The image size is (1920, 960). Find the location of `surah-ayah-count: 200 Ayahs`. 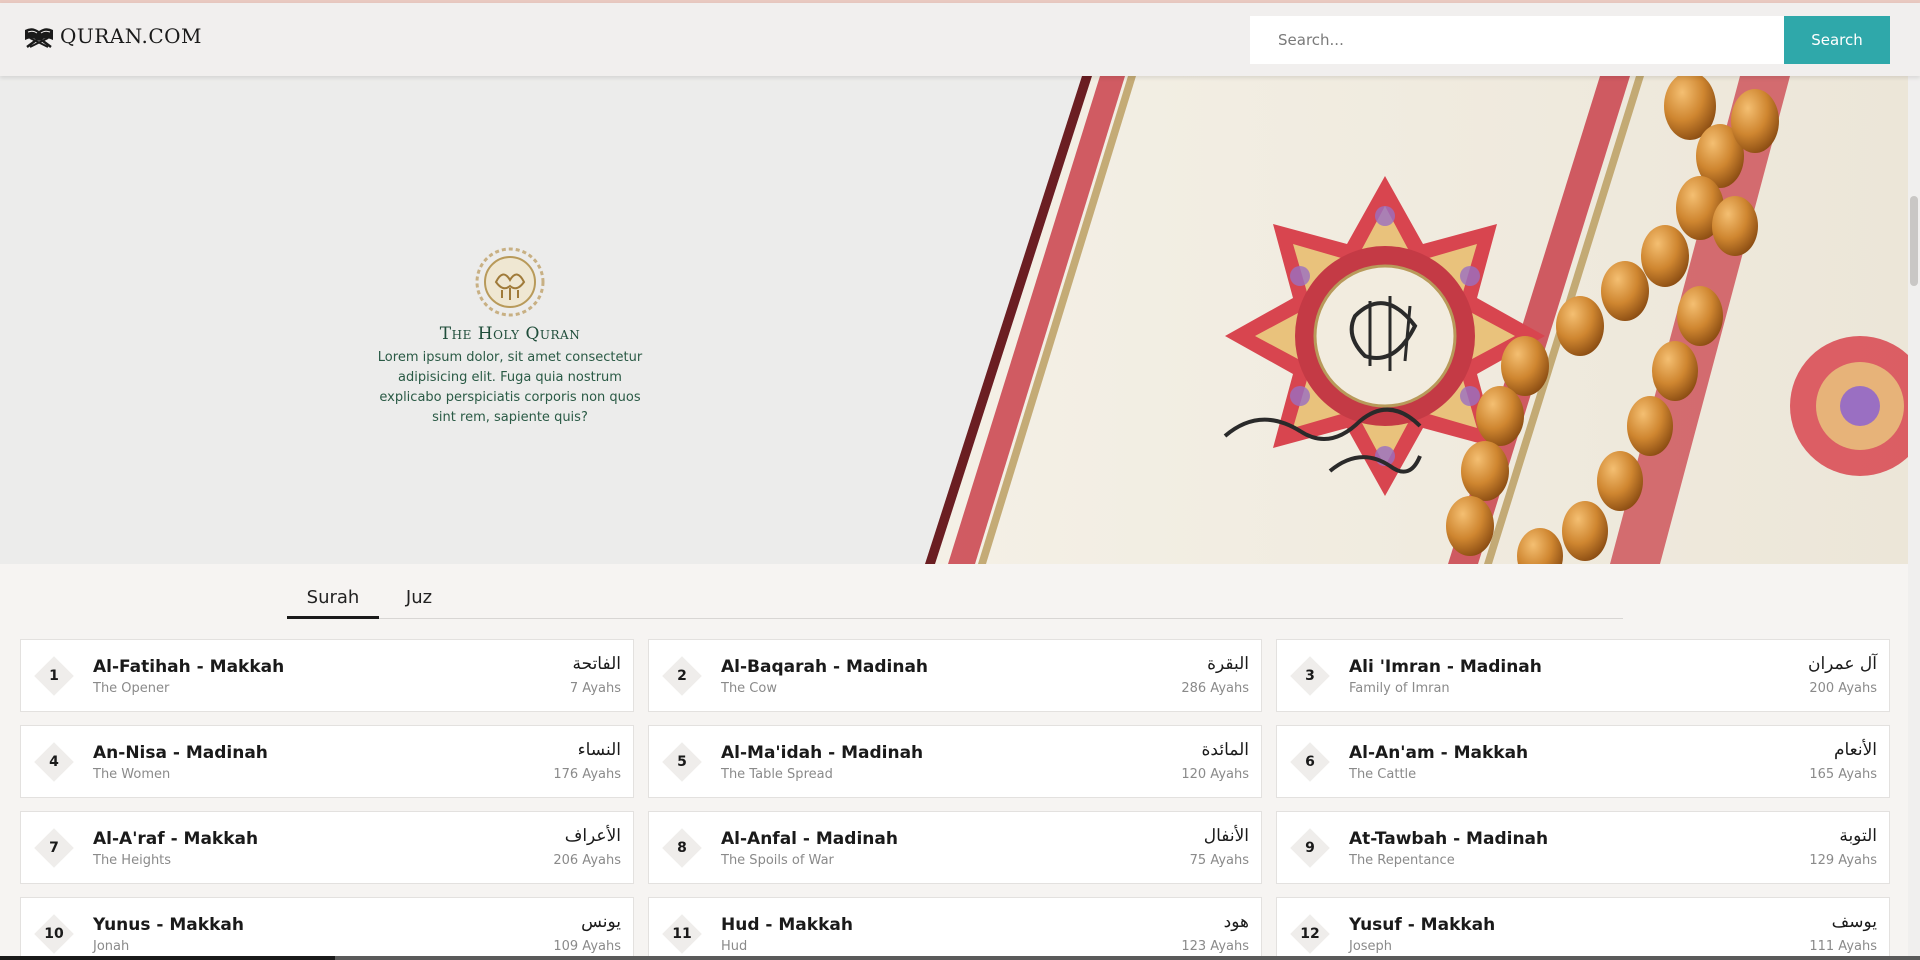

surah-ayah-count: 200 Ayahs is located at coordinates (1843, 688).